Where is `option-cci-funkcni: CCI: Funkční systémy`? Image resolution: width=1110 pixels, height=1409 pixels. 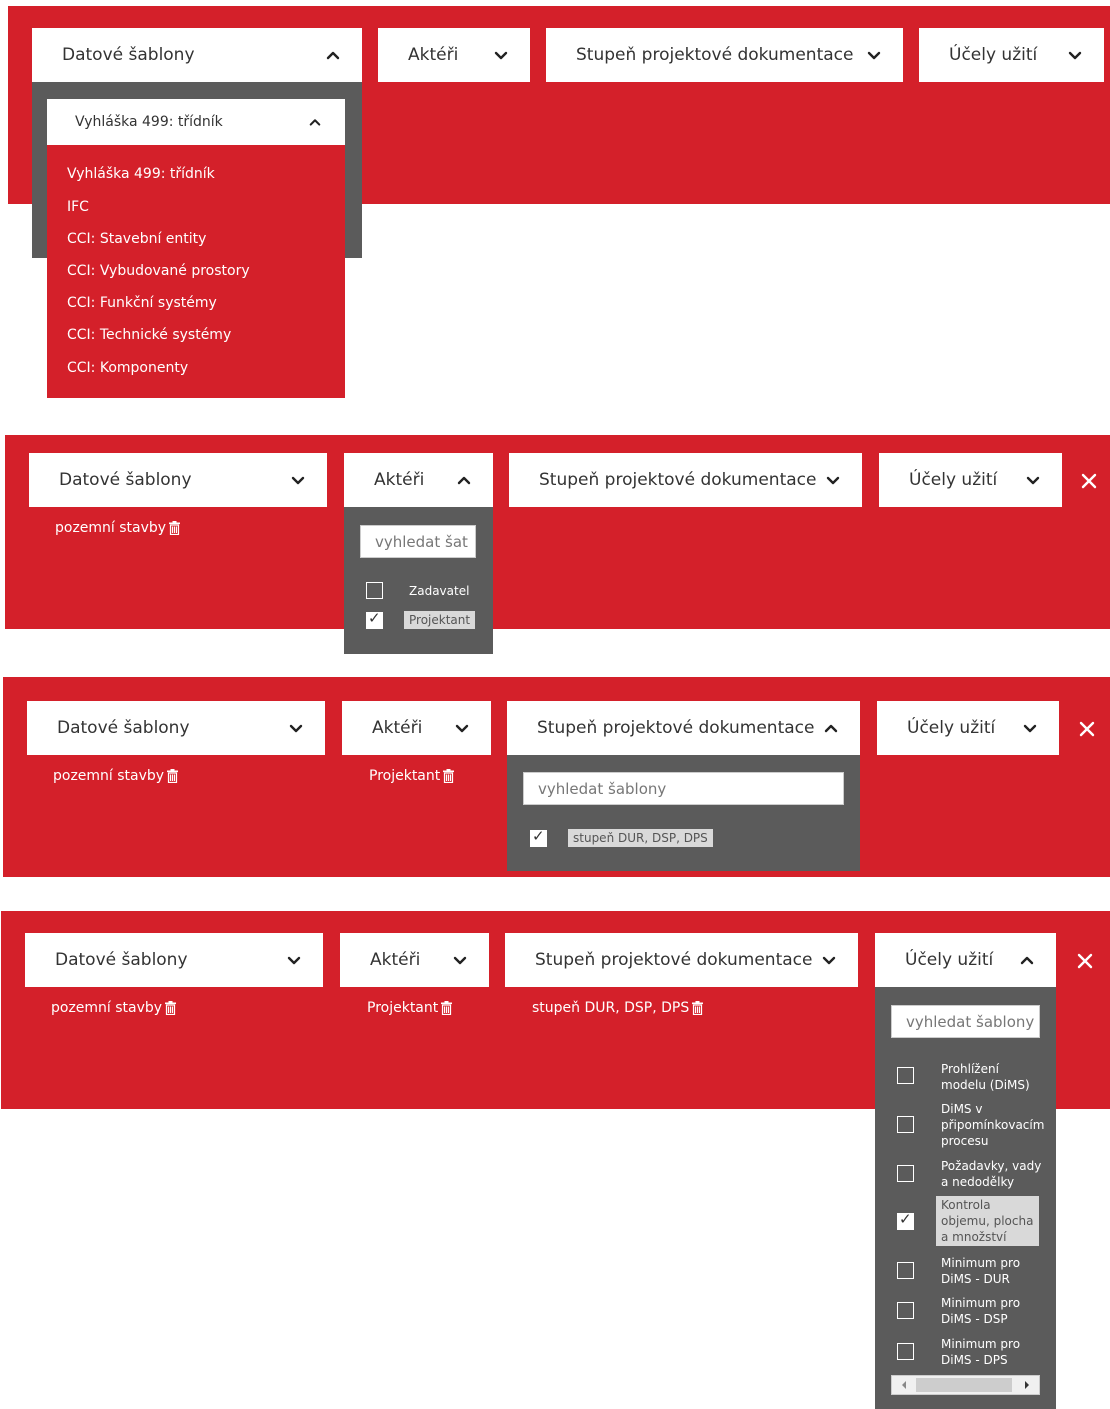 option-cci-funkcni: CCI: Funkční systémy is located at coordinates (142, 303).